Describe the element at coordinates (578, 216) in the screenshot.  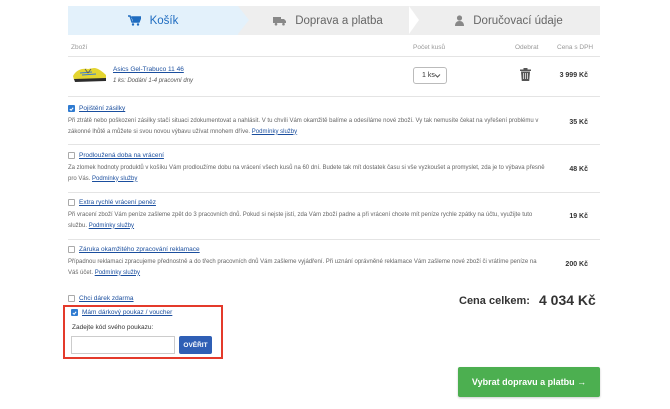
I see `service-price: 19 Kč` at that location.